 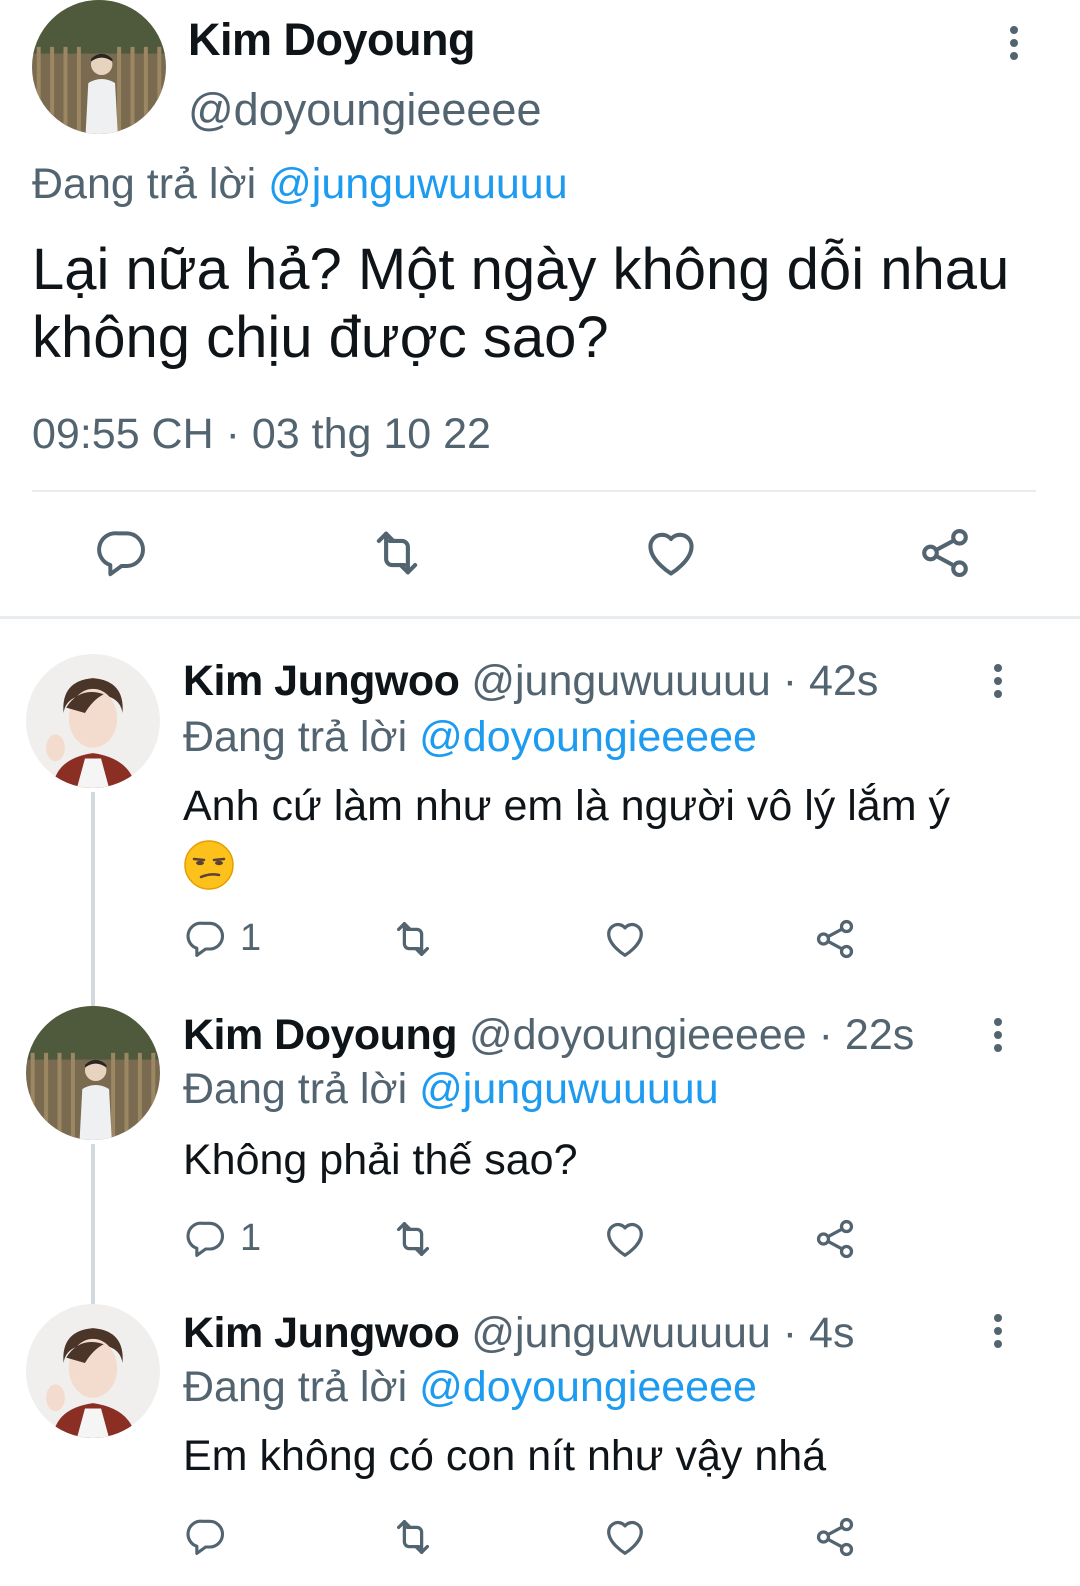 What do you see at coordinates (380, 1160) in the screenshot?
I see `tweet-text: Không phải thế sao?` at bounding box center [380, 1160].